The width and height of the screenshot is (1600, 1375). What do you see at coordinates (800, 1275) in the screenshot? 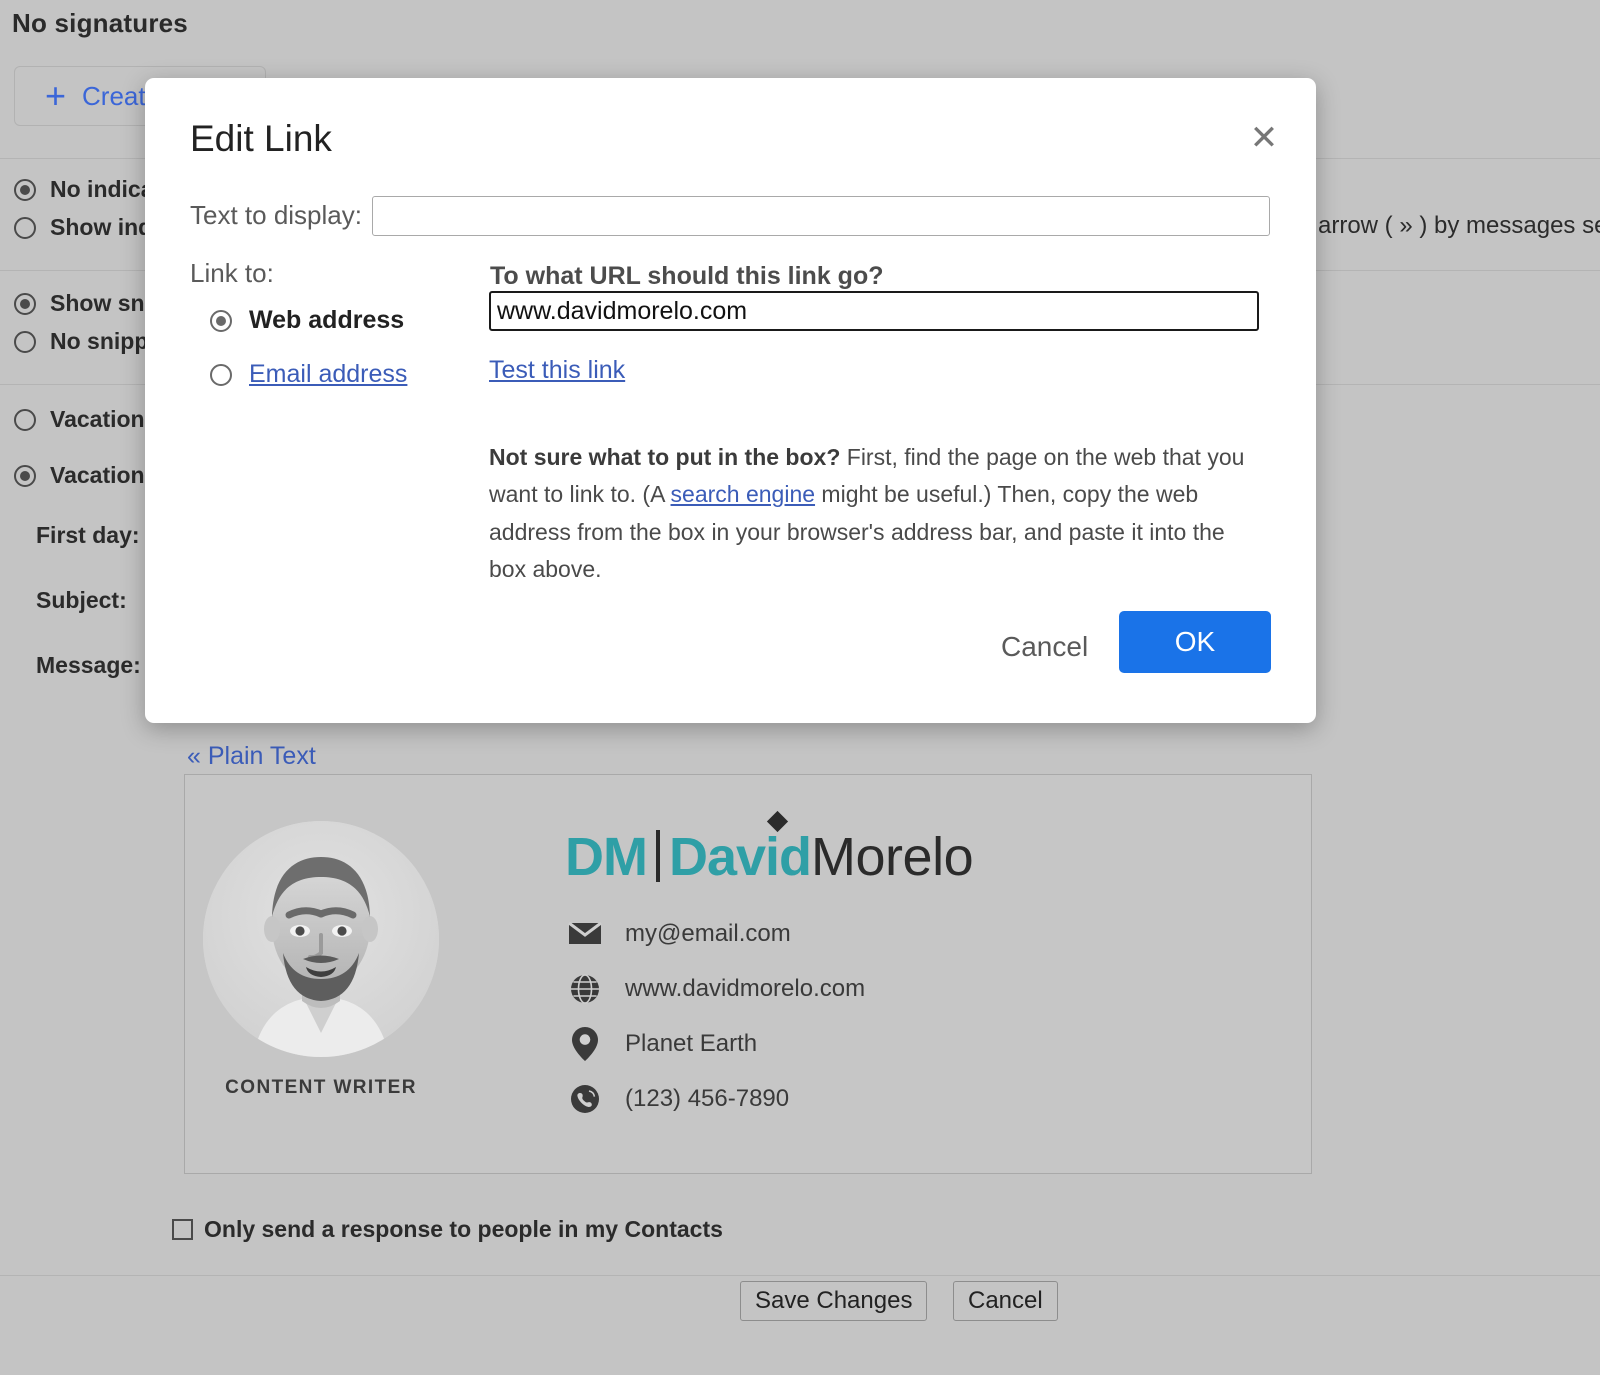
I see `divider` at bounding box center [800, 1275].